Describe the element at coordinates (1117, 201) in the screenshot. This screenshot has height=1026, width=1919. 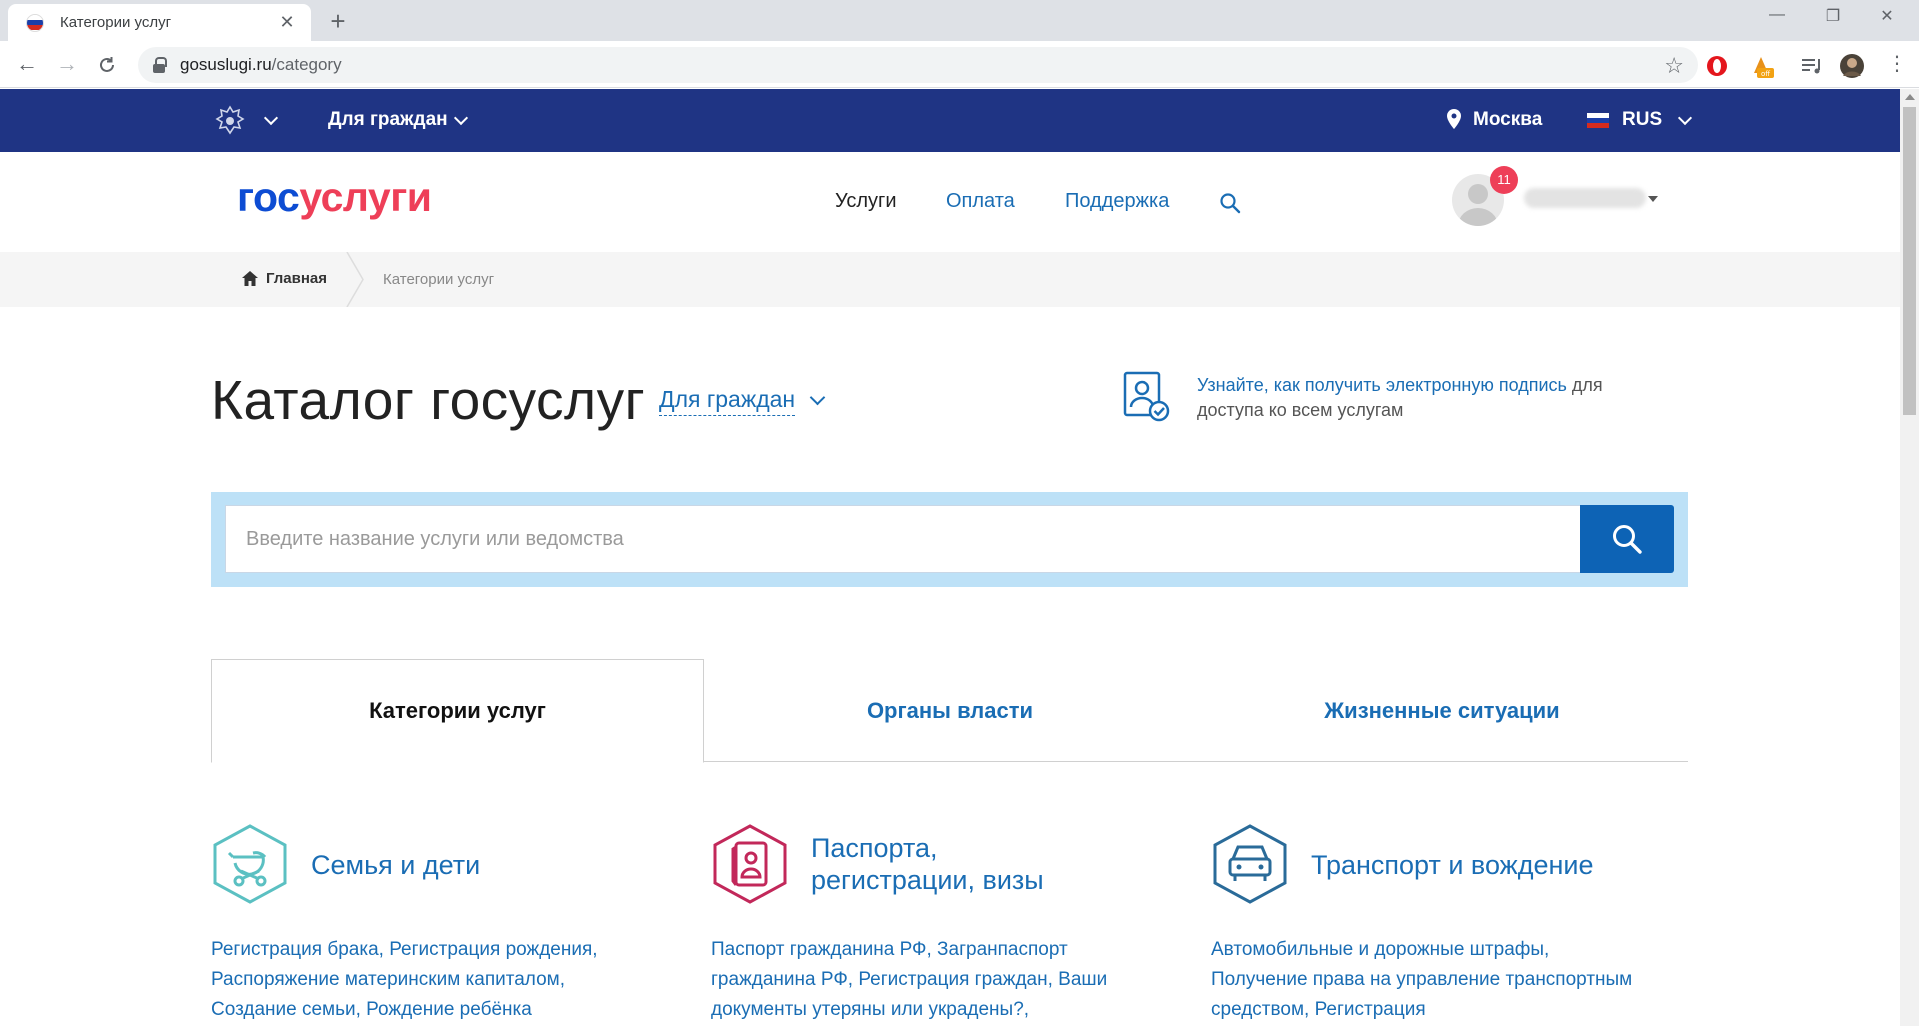
I see `nav-support: Поддержка` at that location.